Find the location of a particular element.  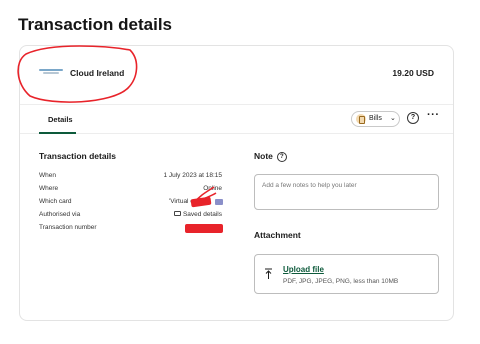

tab-bar: Details Bills ⌄ ? ··· is located at coordinates (236, 119).